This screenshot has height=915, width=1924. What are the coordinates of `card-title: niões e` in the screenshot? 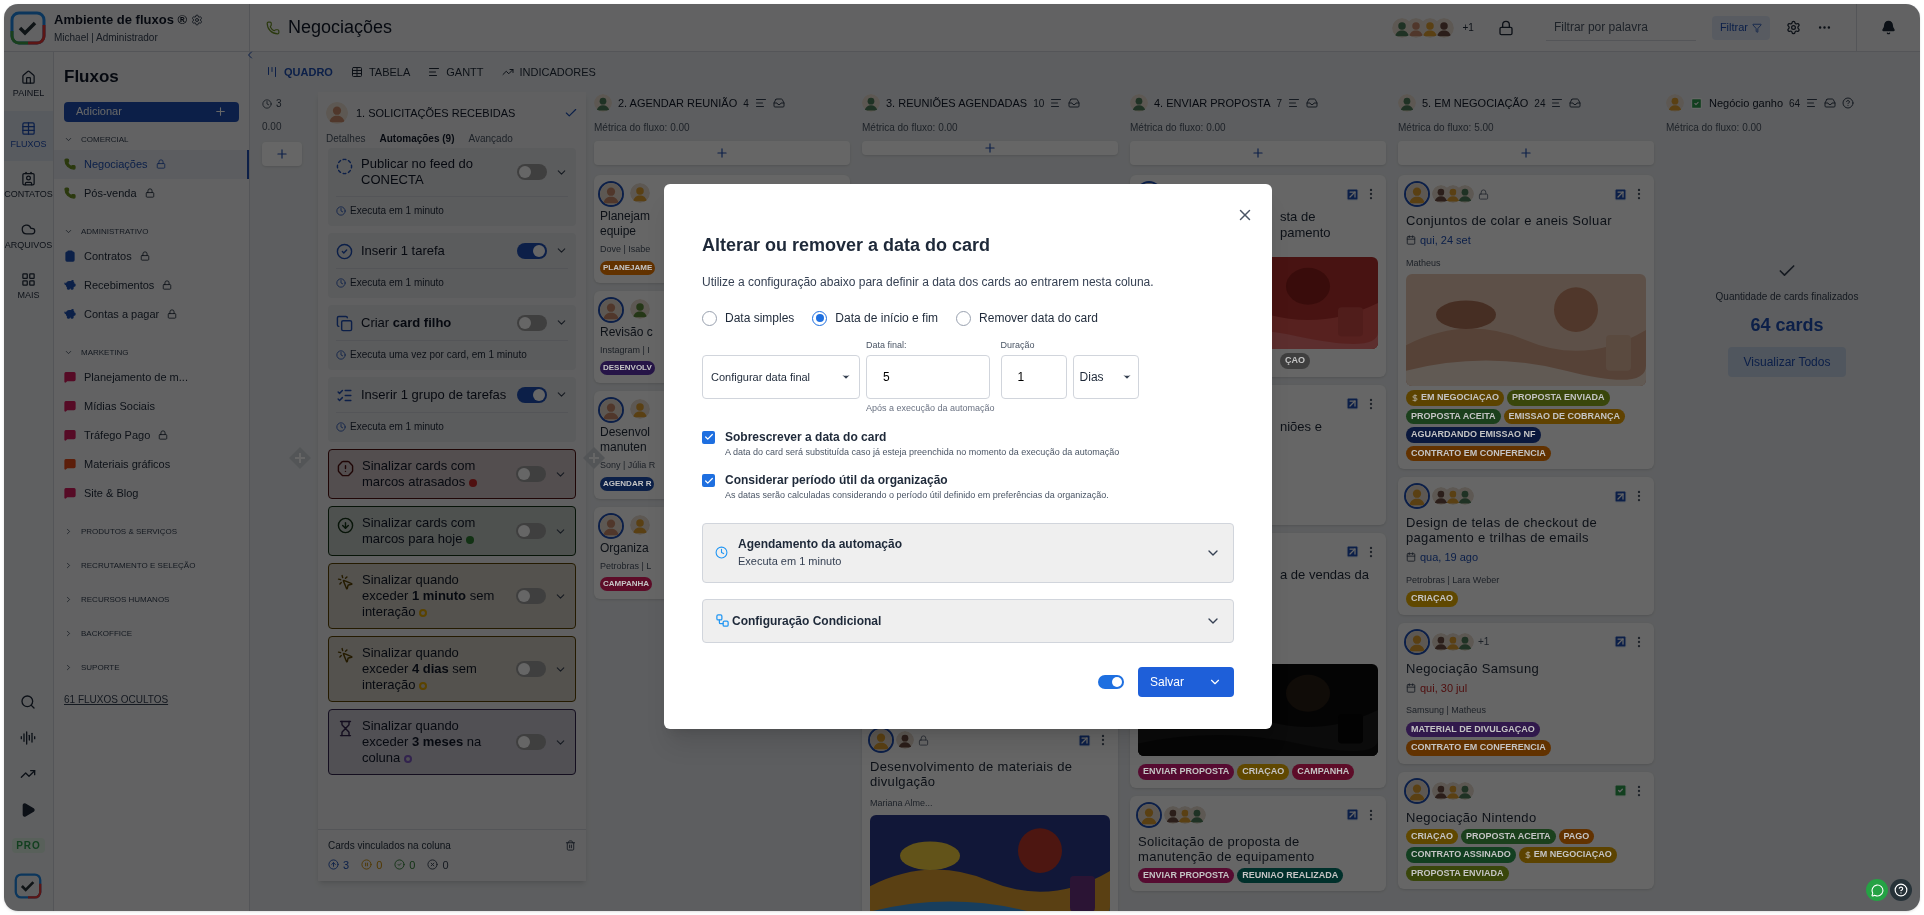 It's located at (1301, 426).